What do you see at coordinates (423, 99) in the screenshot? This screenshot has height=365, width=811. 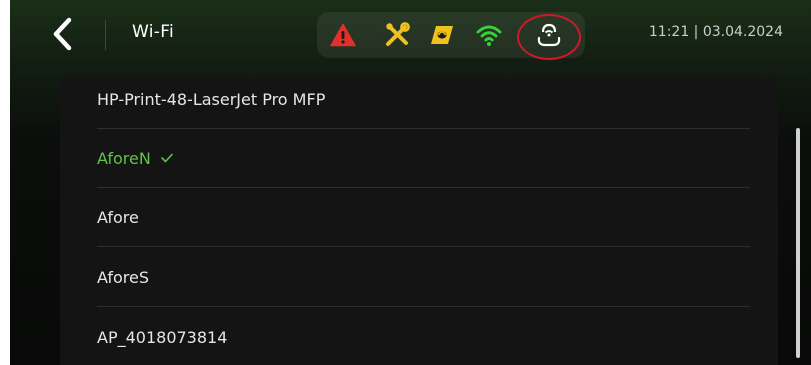 I see `list-item-wifi-network: HP-Print-48-LaserJet Pro MFP` at bounding box center [423, 99].